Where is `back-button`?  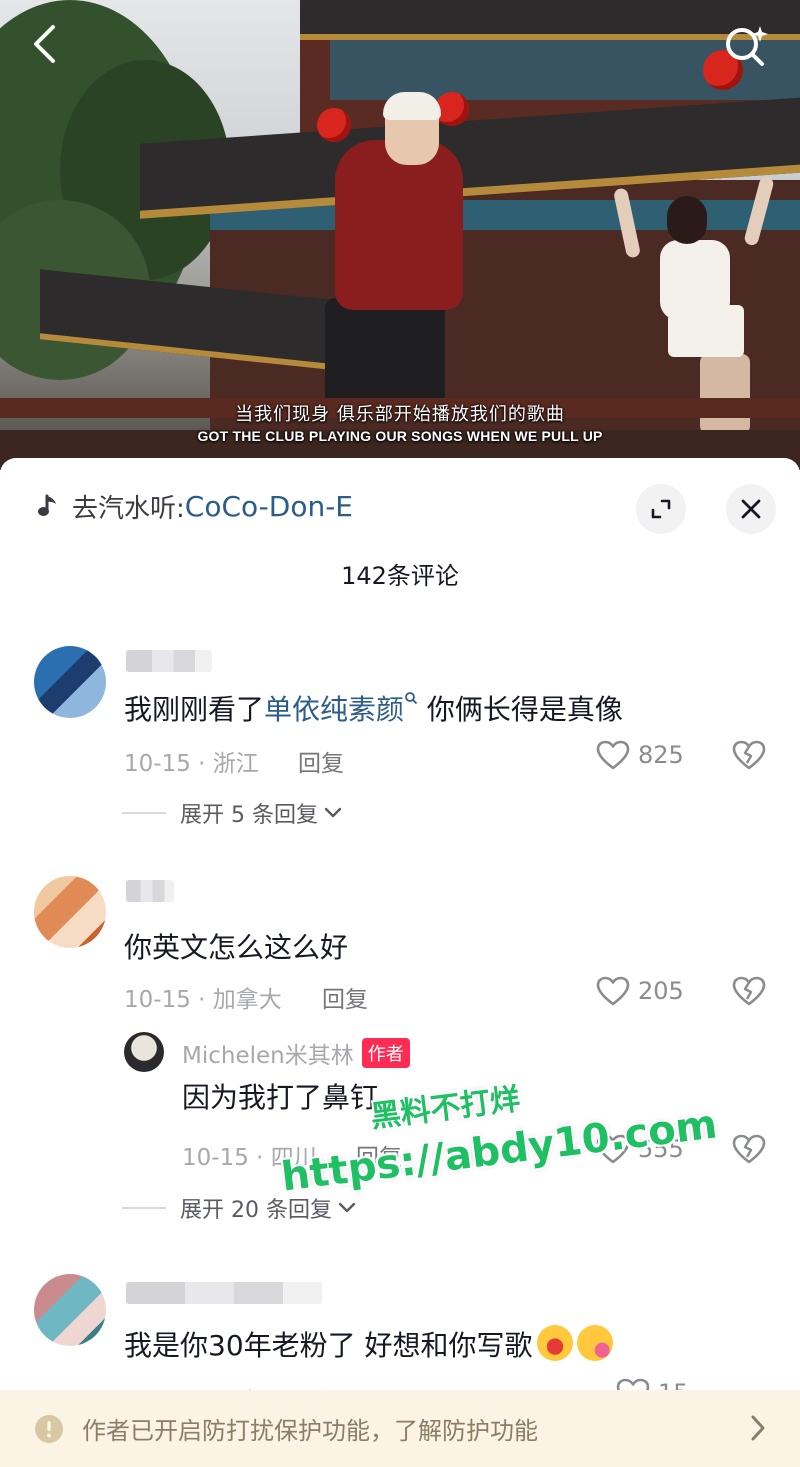
back-button is located at coordinates (44, 44).